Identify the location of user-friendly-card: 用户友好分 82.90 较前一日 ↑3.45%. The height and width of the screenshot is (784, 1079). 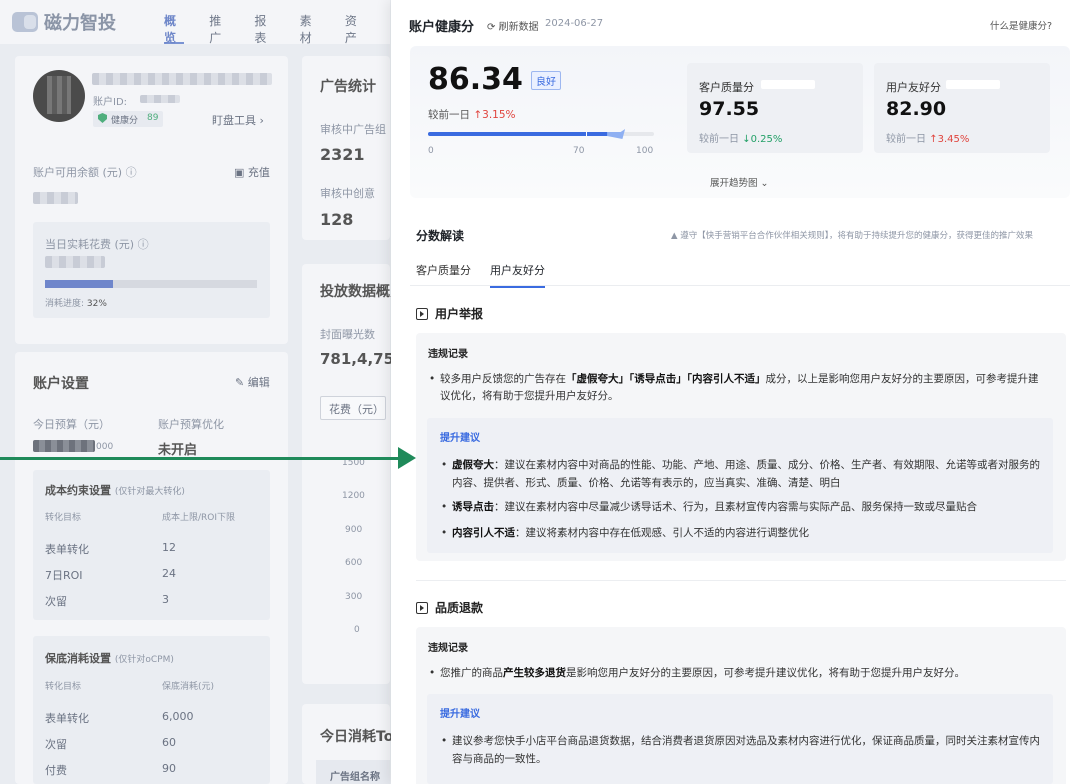
(962, 108).